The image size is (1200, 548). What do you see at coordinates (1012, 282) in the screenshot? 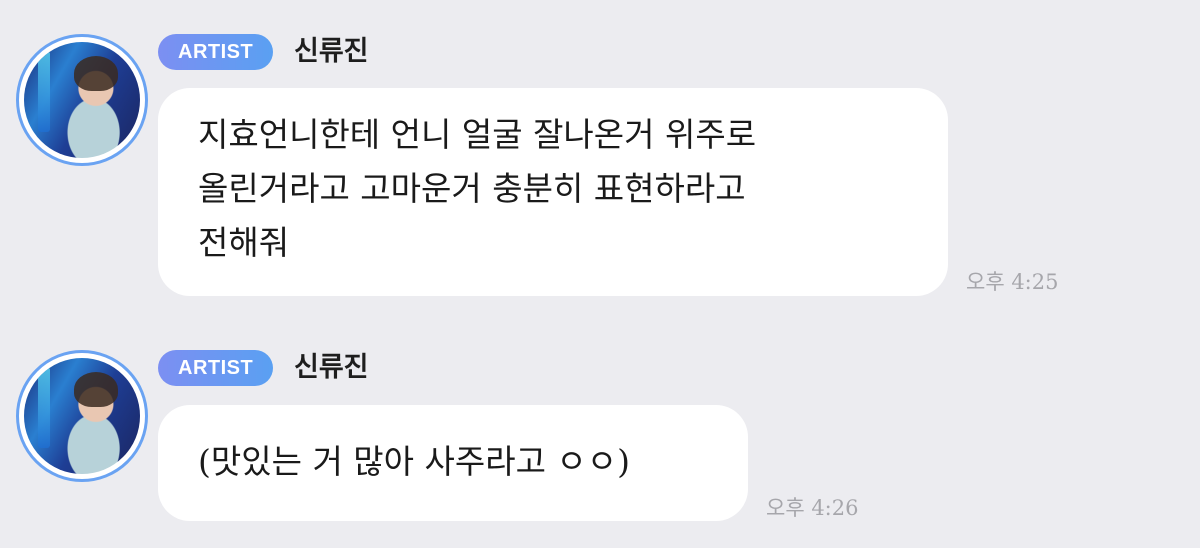
I see `message-timestamp: 오후 4:25` at bounding box center [1012, 282].